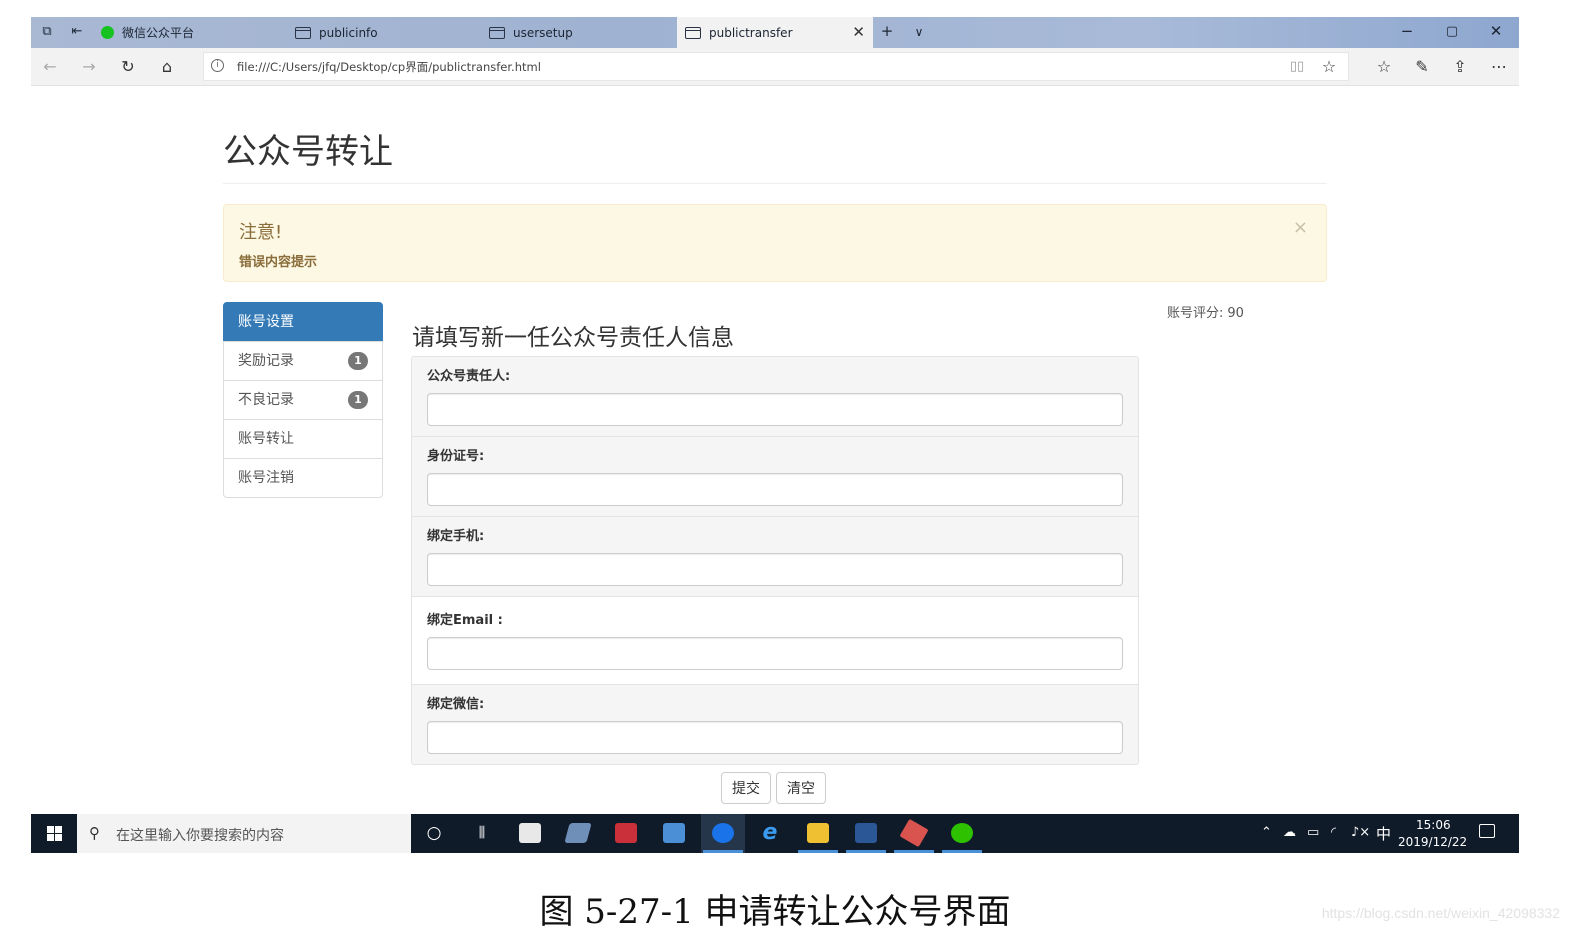 Image resolution: width=1578 pixels, height=940 pixels. I want to click on volume-muted-icon: ♪×, so click(1360, 832).